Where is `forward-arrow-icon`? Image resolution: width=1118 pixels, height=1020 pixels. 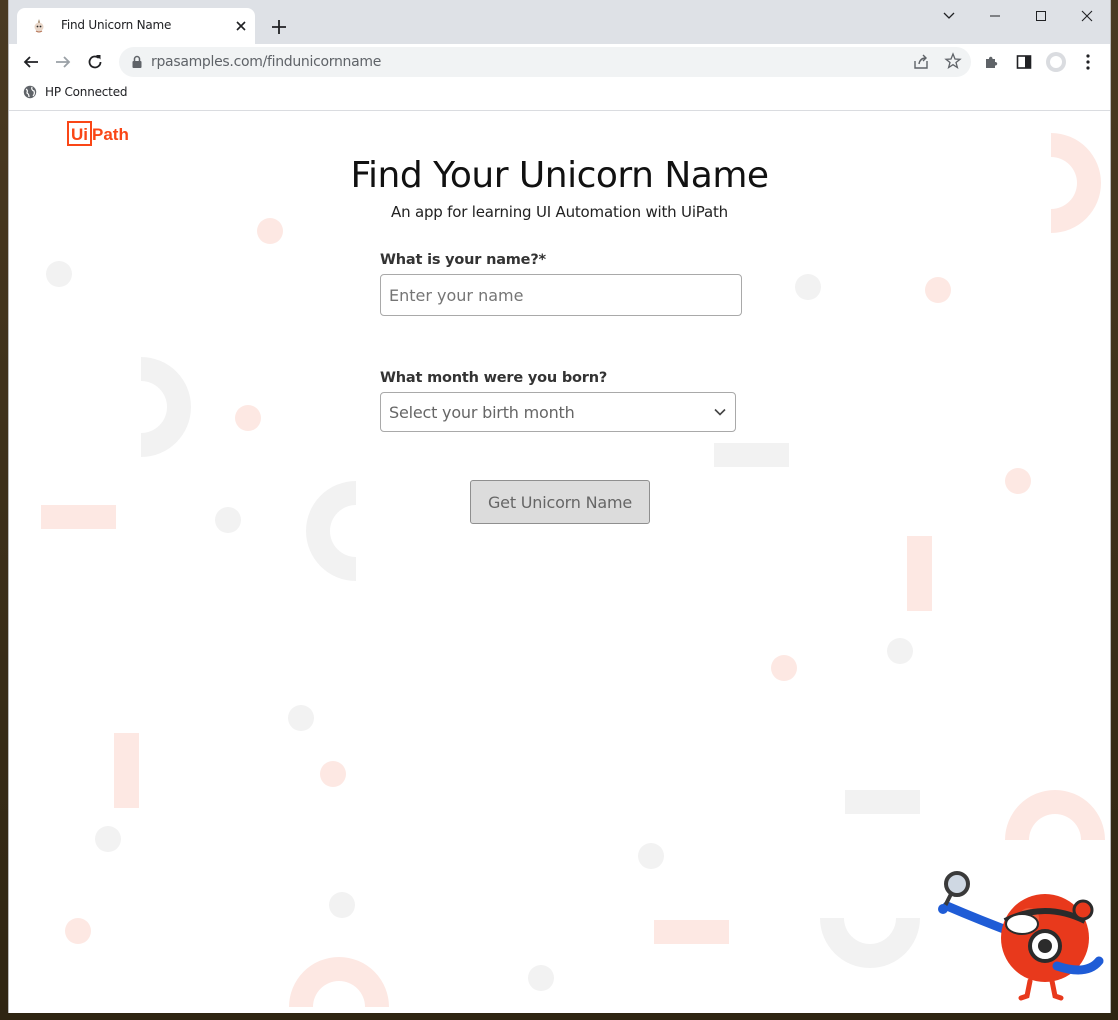 forward-arrow-icon is located at coordinates (63, 62).